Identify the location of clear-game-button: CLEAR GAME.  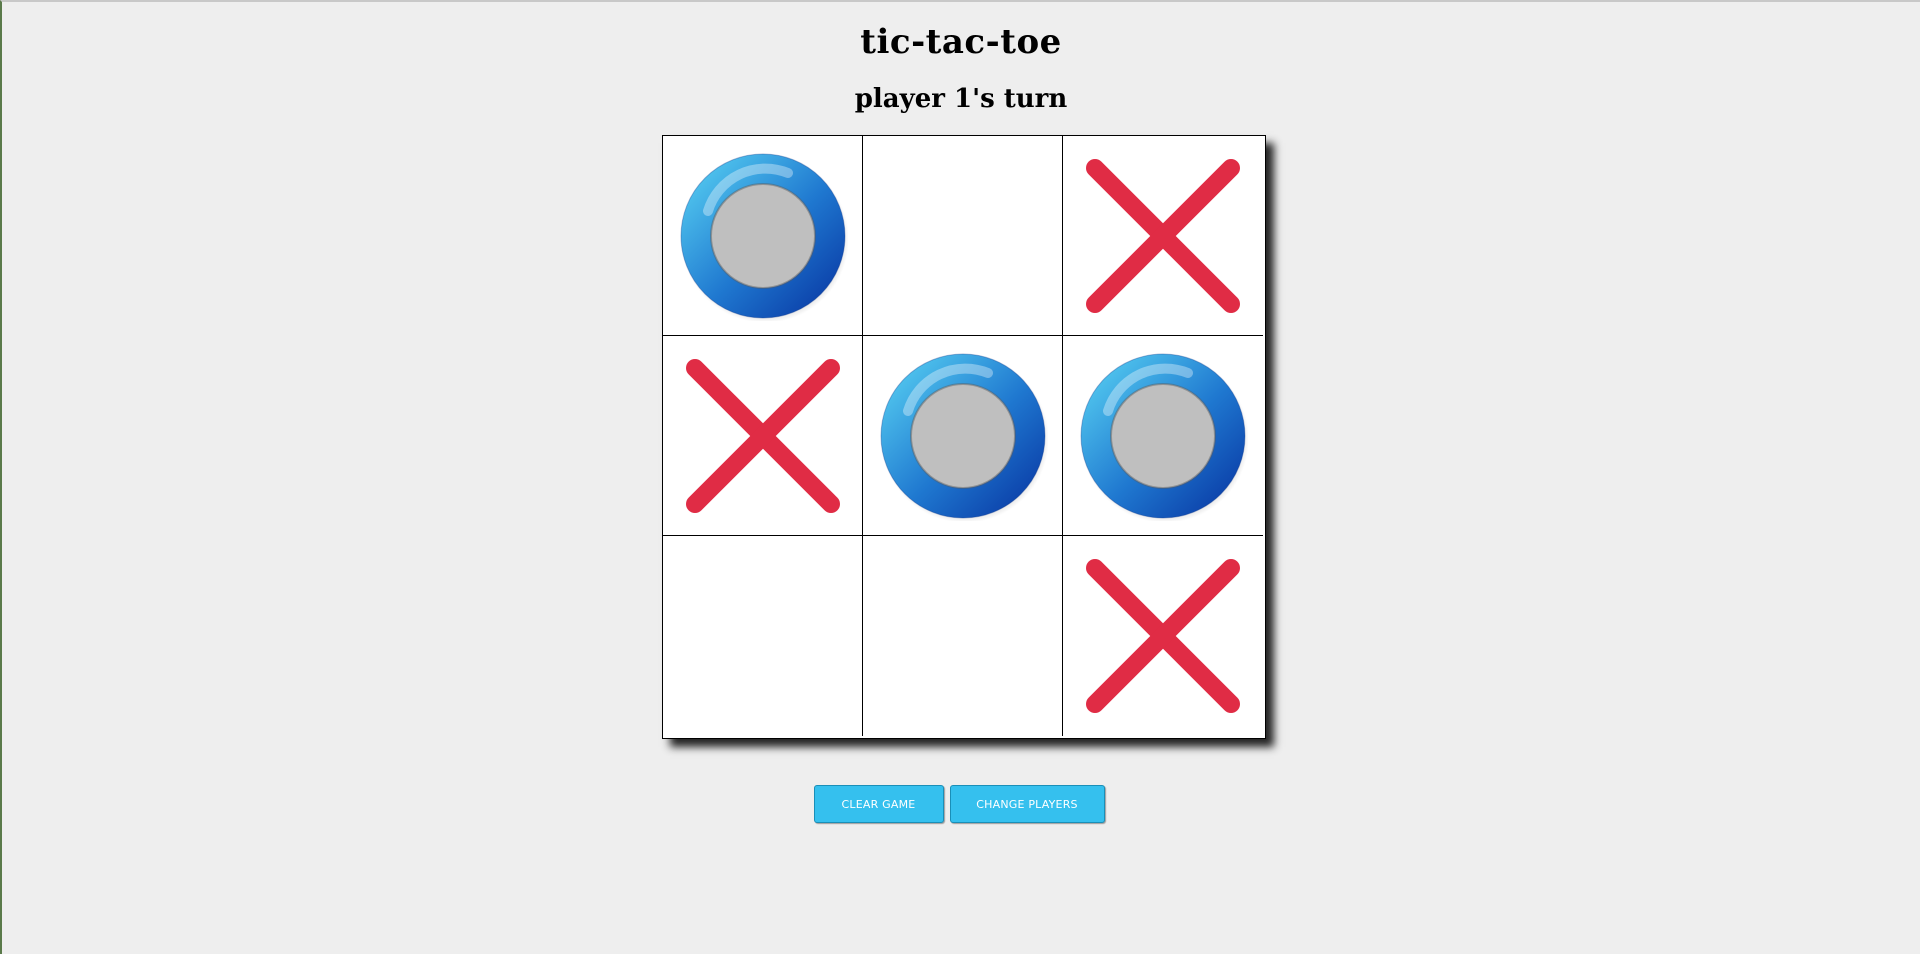
(878, 804).